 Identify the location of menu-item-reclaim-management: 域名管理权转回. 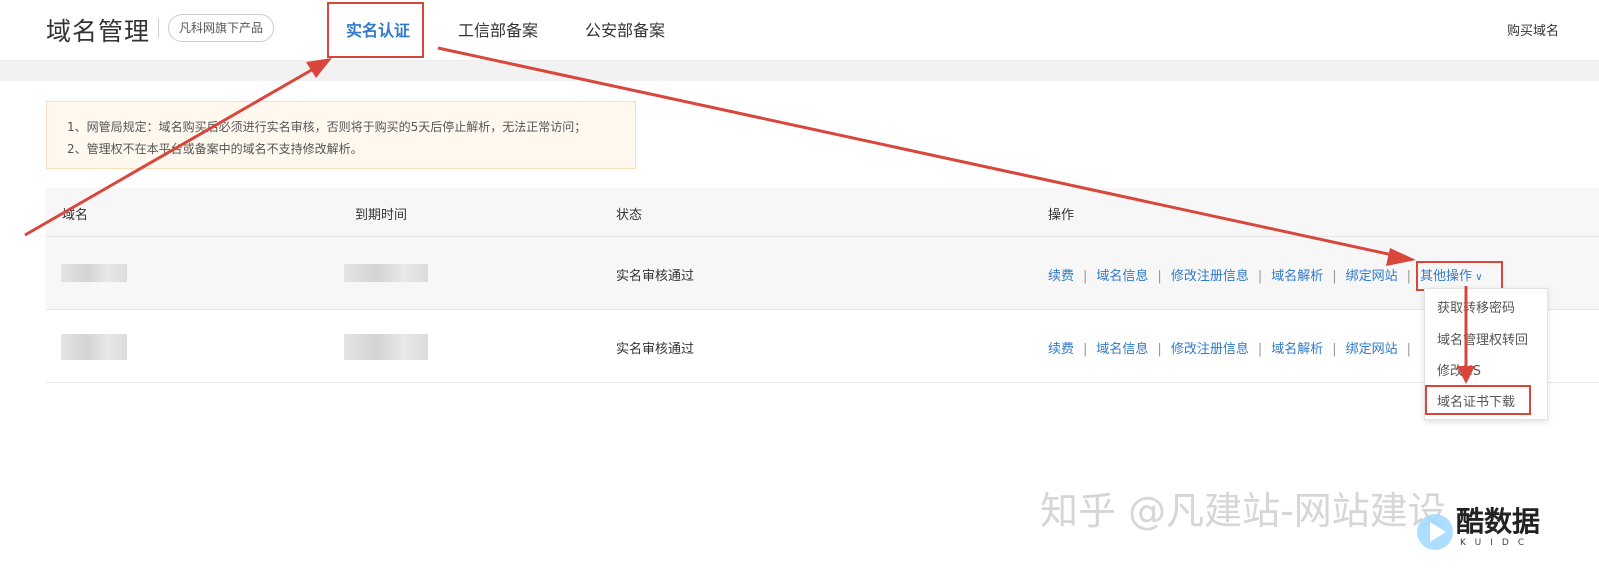
(1482, 338).